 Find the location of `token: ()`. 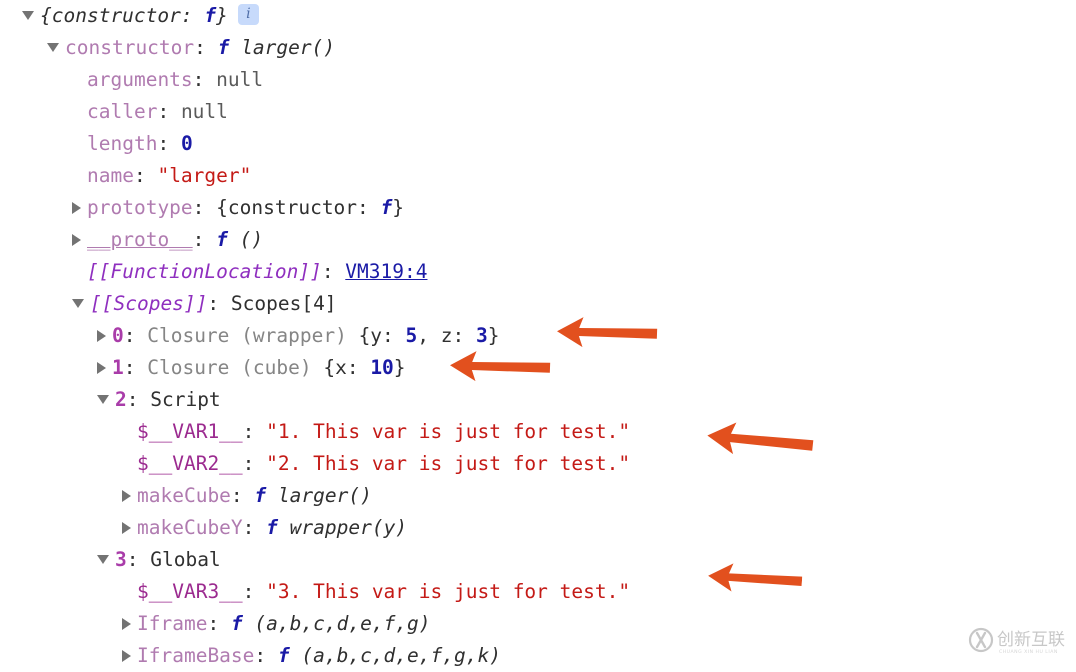

token: () is located at coordinates (245, 239).